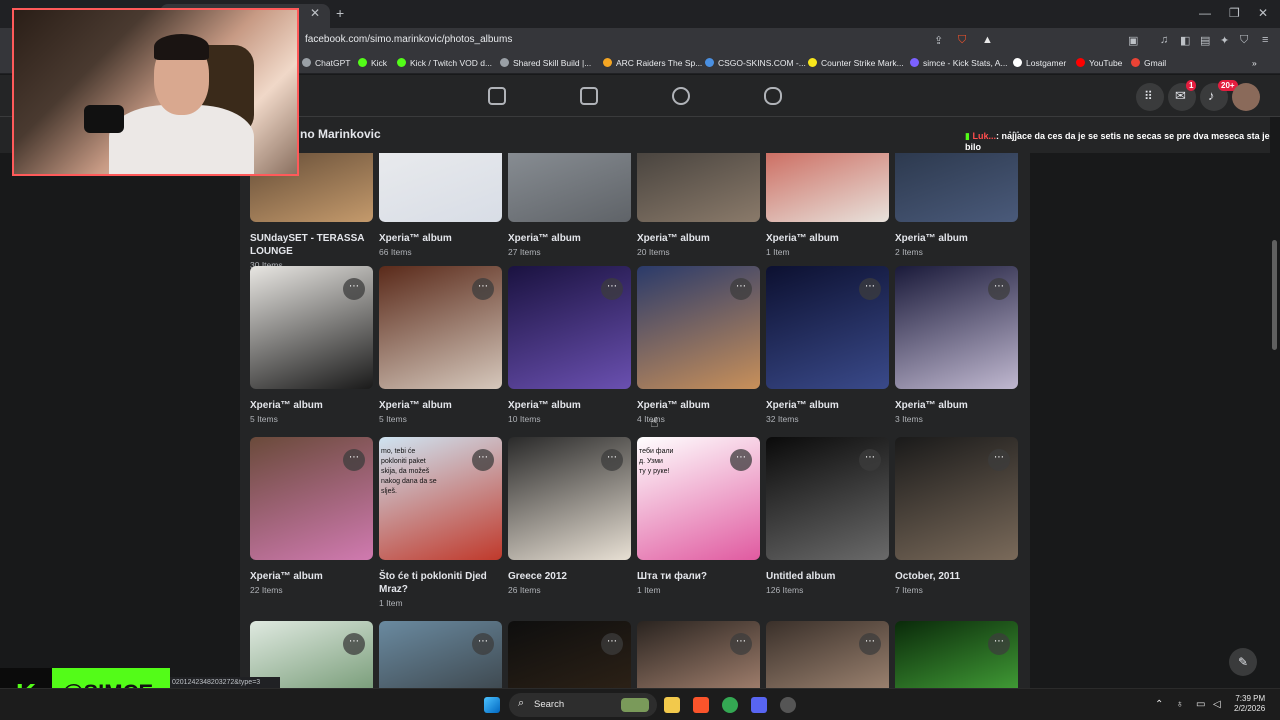 The height and width of the screenshot is (720, 1280). I want to click on album-card: Xperia™ album 66 Items, so click(440, 205).